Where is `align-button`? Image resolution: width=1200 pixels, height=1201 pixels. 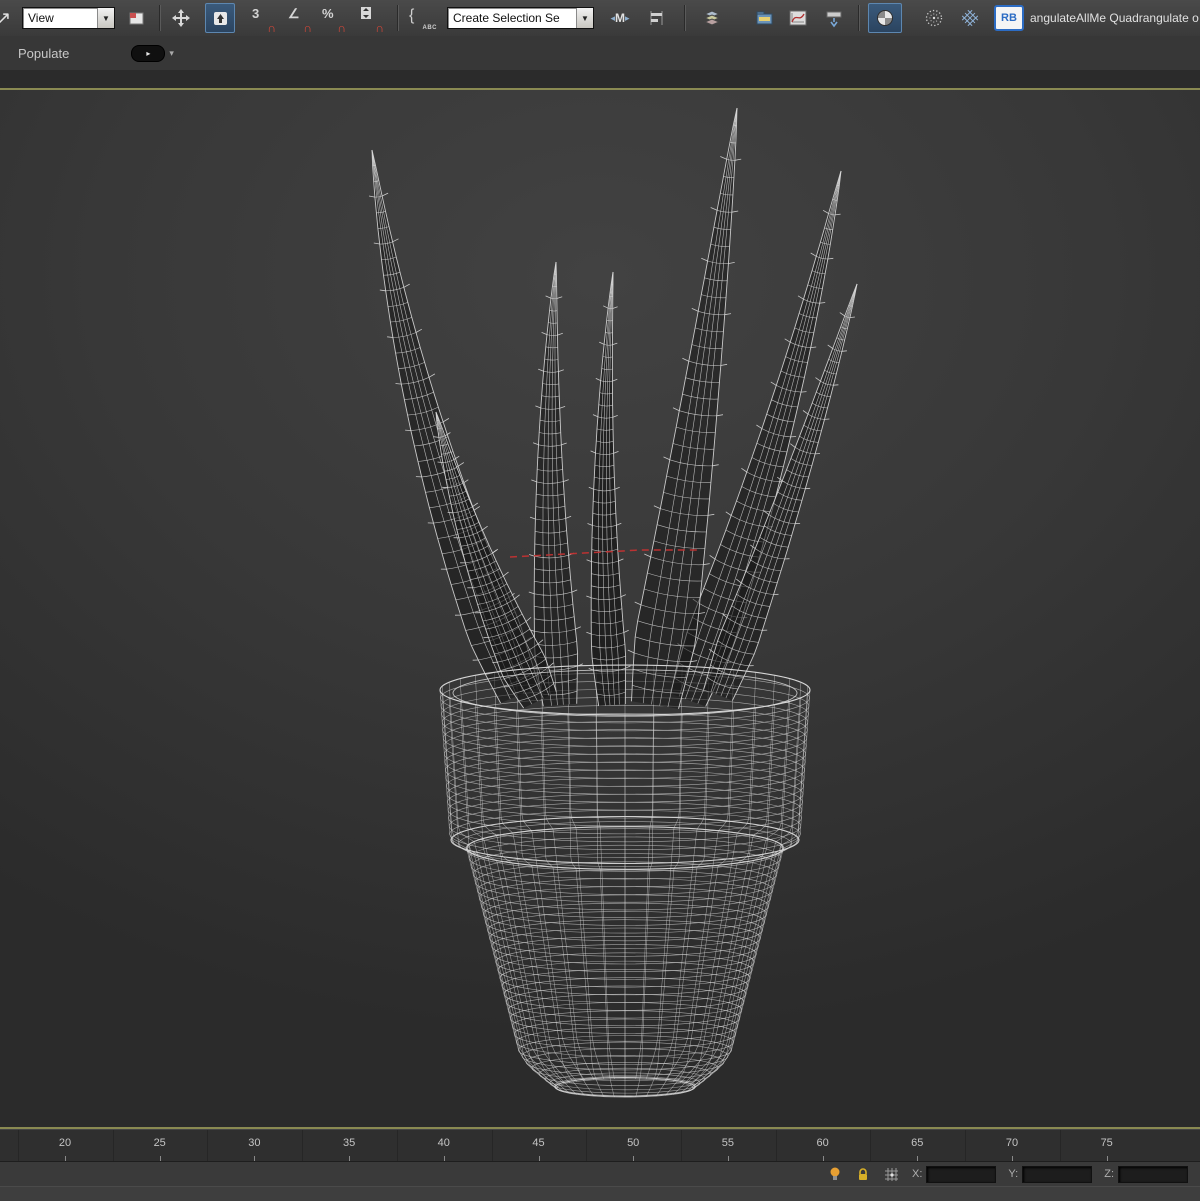
align-button is located at coordinates (656, 18).